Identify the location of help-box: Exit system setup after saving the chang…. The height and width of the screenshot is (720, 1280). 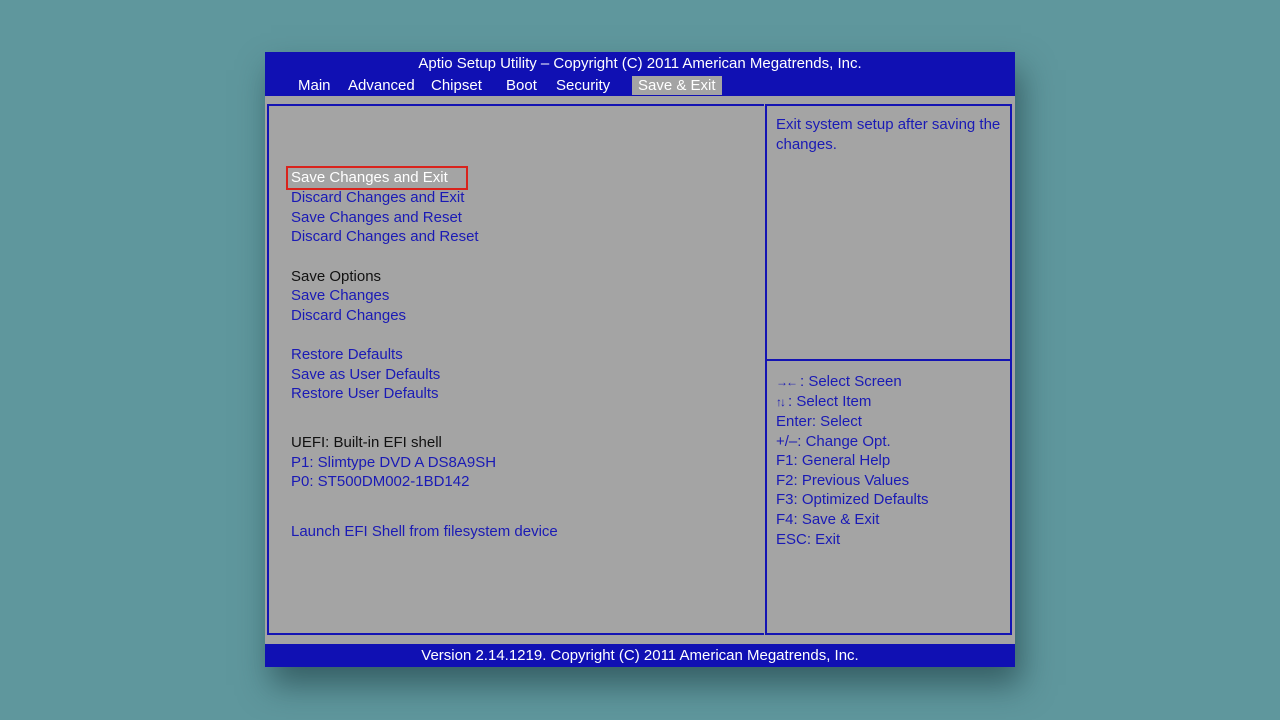
(888, 233).